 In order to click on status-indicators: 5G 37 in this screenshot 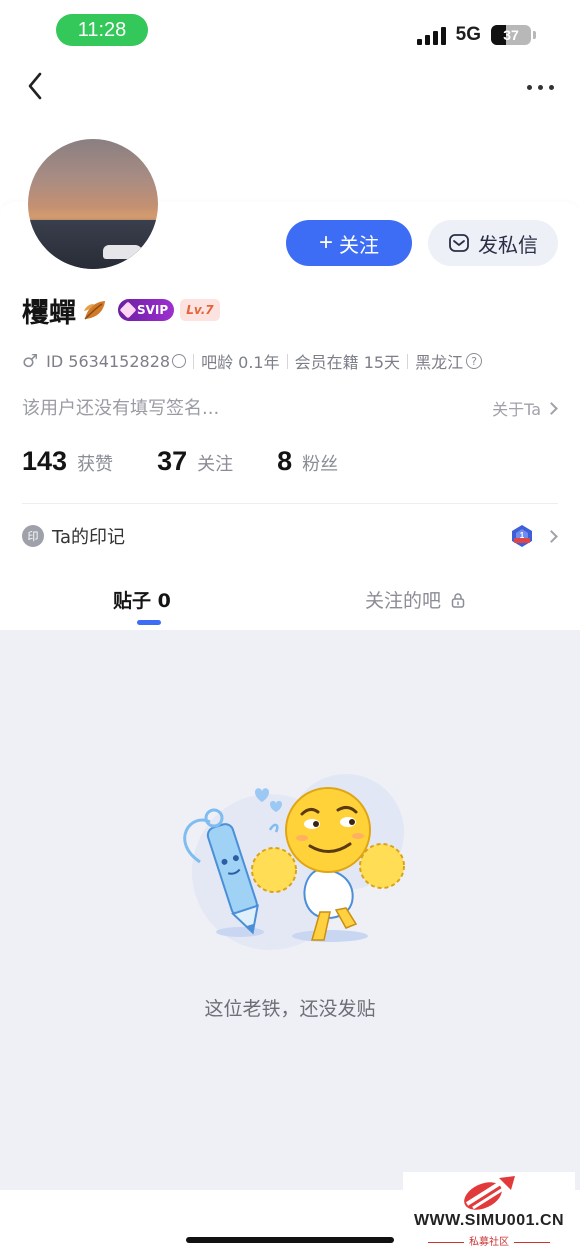, I will do `click(476, 35)`.